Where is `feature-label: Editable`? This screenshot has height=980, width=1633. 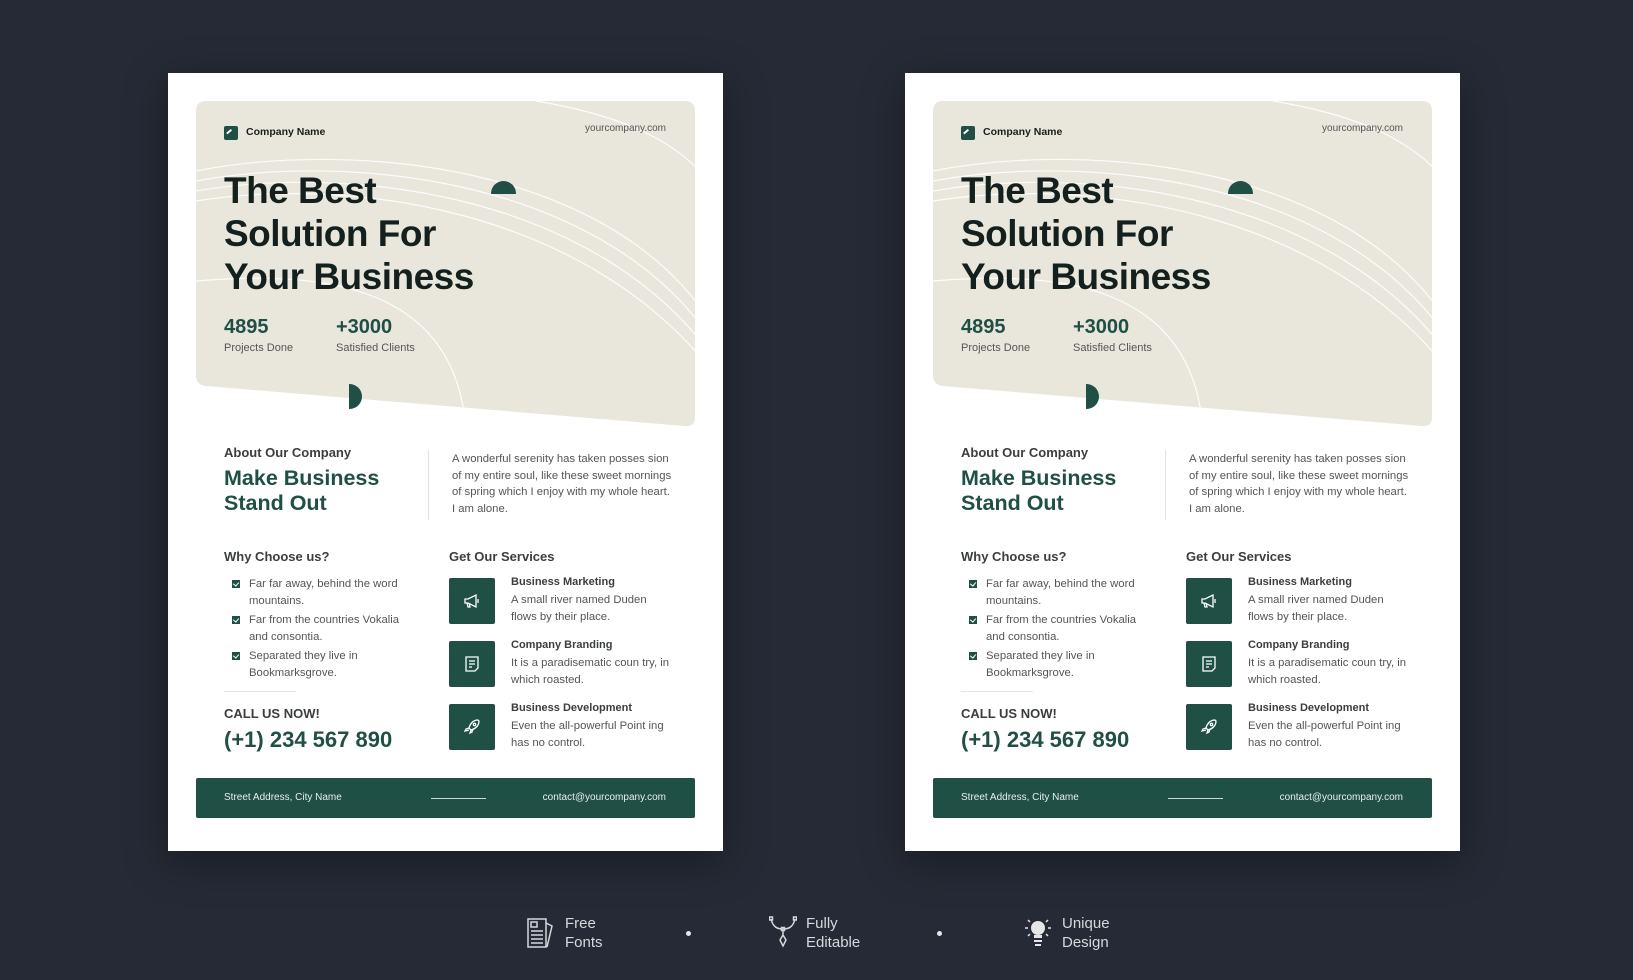
feature-label: Editable is located at coordinates (833, 942).